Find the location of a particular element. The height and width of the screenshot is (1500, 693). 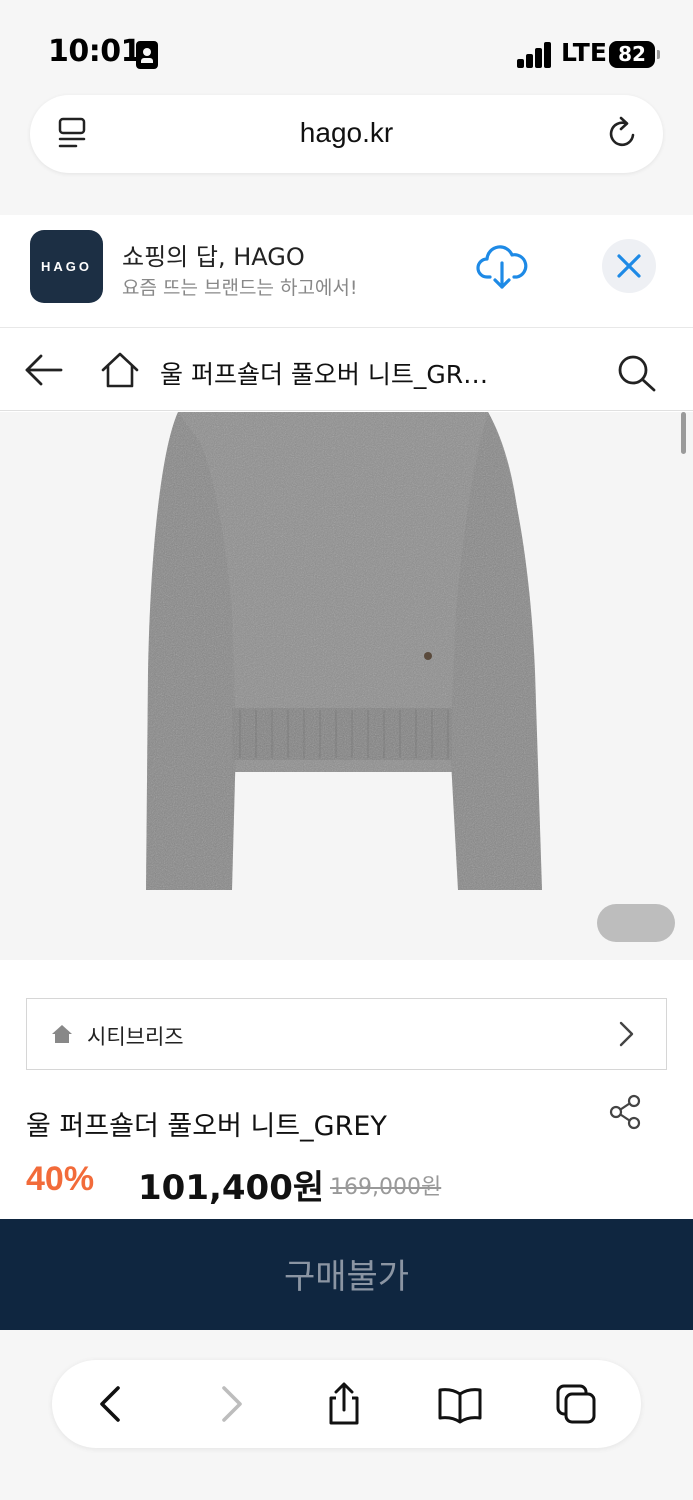

buy-button-label: 구매불가 is located at coordinates (346, 1277).